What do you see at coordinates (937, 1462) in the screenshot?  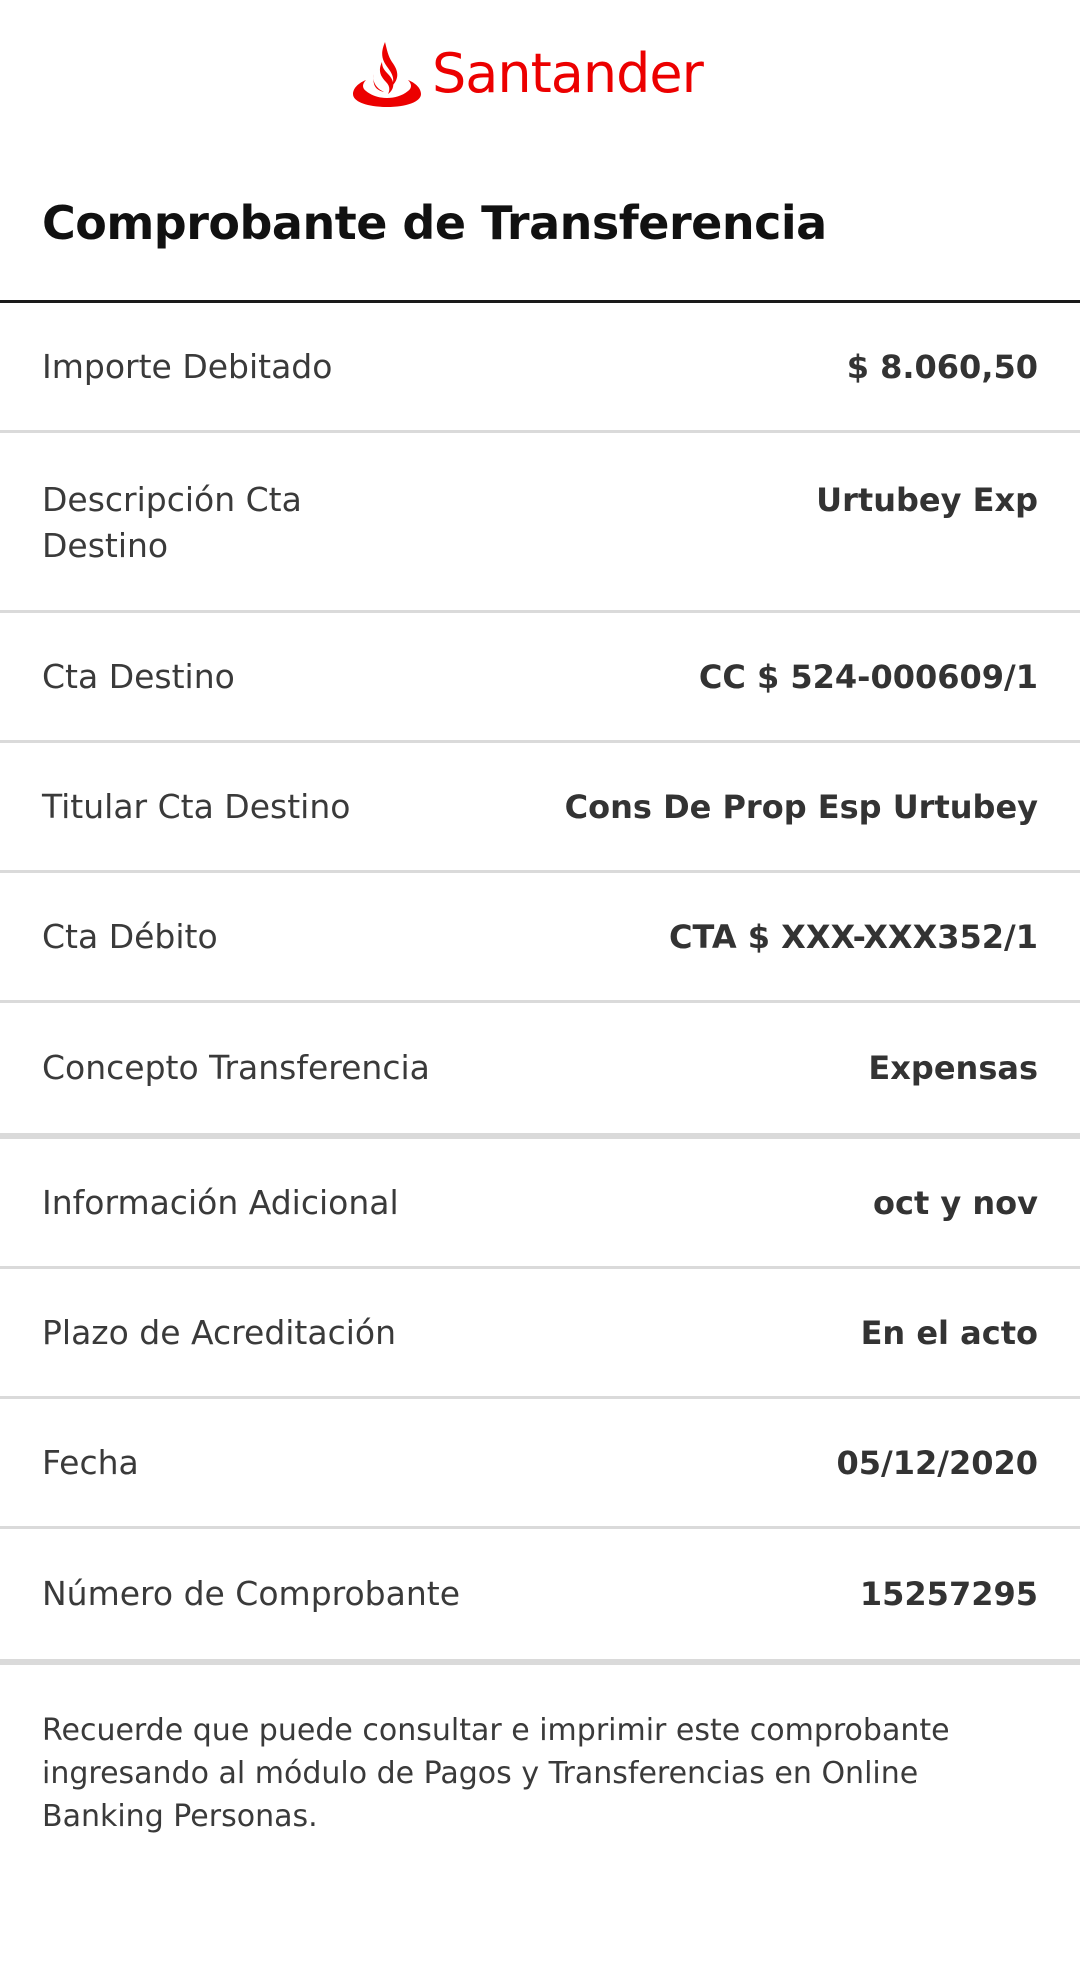 I see `detail-value: 05/12/2020` at bounding box center [937, 1462].